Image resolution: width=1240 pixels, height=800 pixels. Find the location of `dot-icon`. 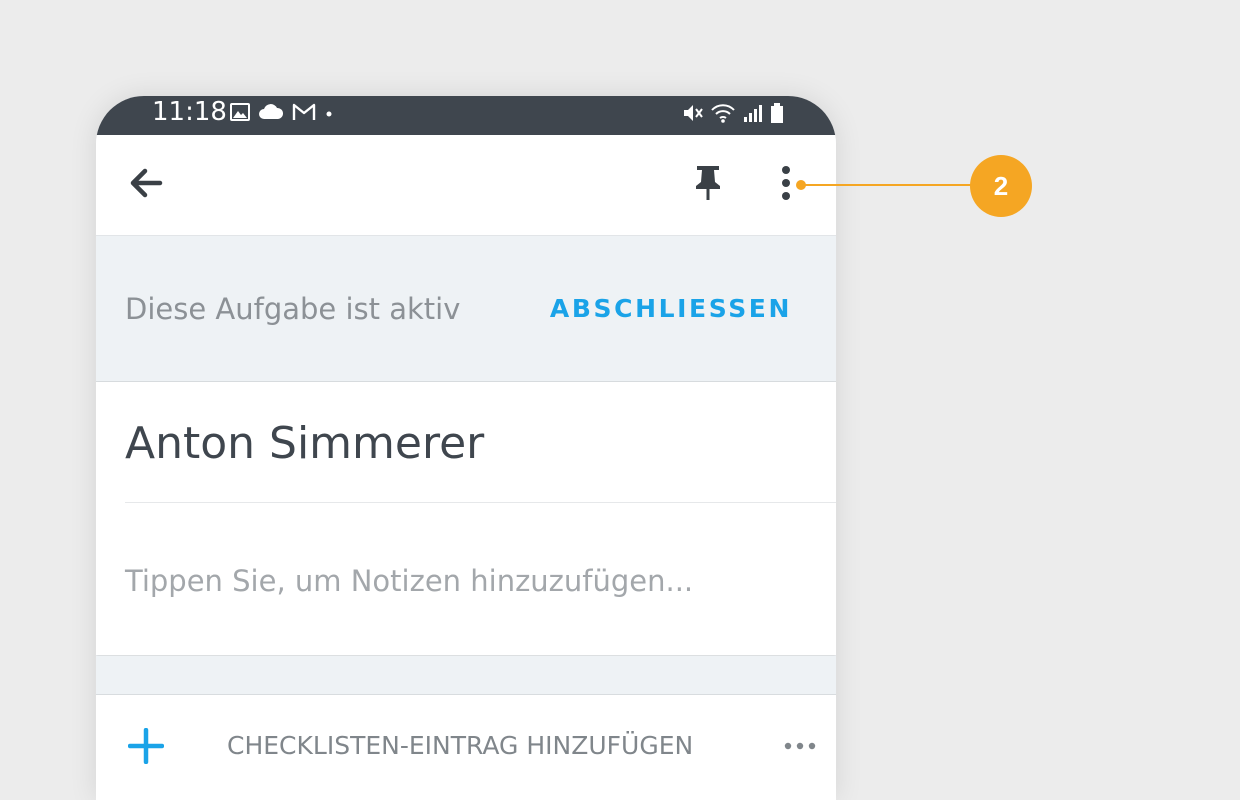

dot-icon is located at coordinates (329, 112).